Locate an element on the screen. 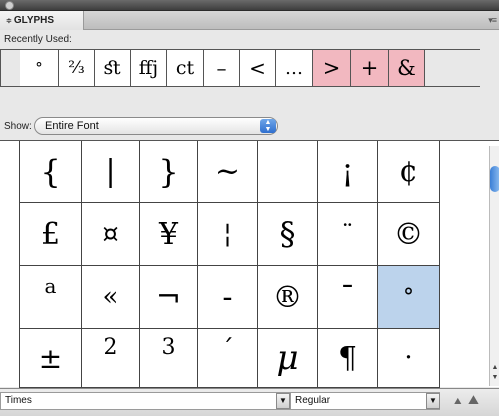  font-family-value: Times is located at coordinates (18, 400).